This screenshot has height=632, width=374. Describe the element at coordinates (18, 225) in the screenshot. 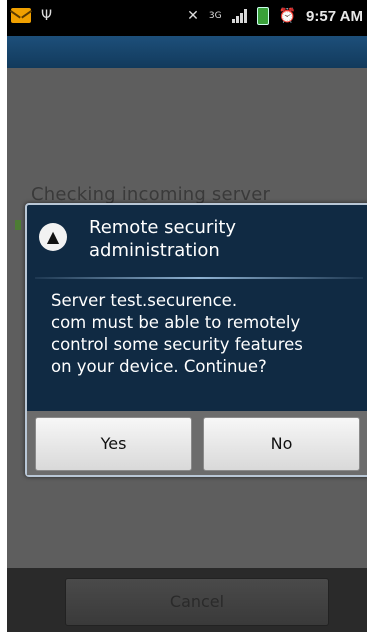

I see `progress-edge-left` at that location.